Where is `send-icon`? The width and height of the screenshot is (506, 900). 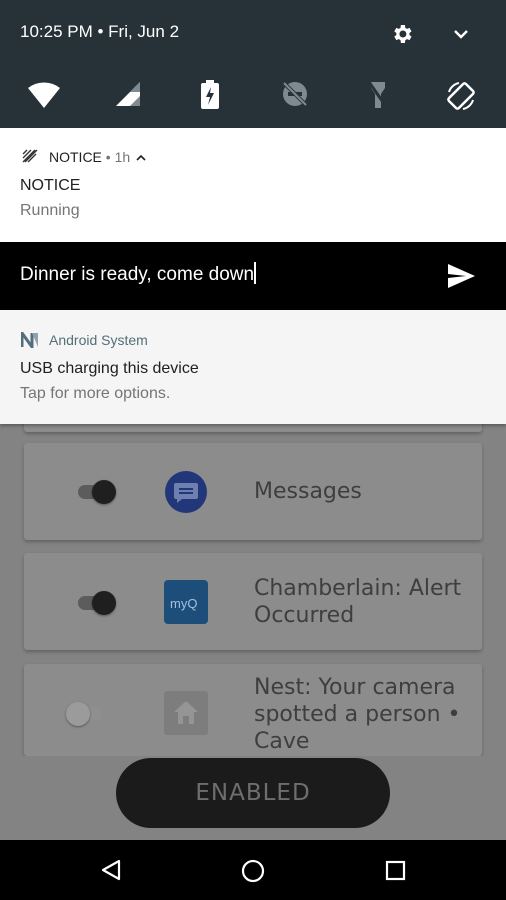 send-icon is located at coordinates (461, 276).